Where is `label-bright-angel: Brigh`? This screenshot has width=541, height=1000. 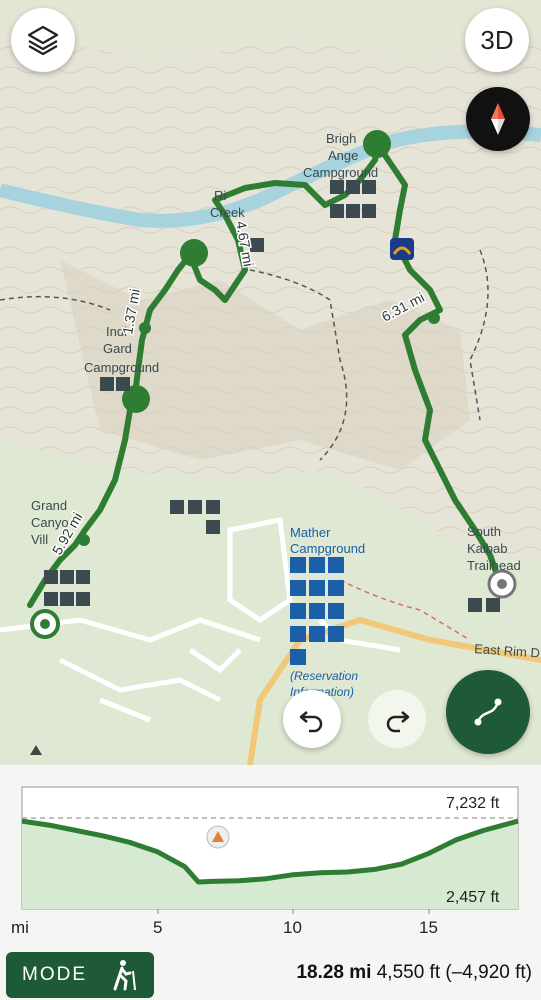
label-bright-angel: Brigh is located at coordinates (341, 138).